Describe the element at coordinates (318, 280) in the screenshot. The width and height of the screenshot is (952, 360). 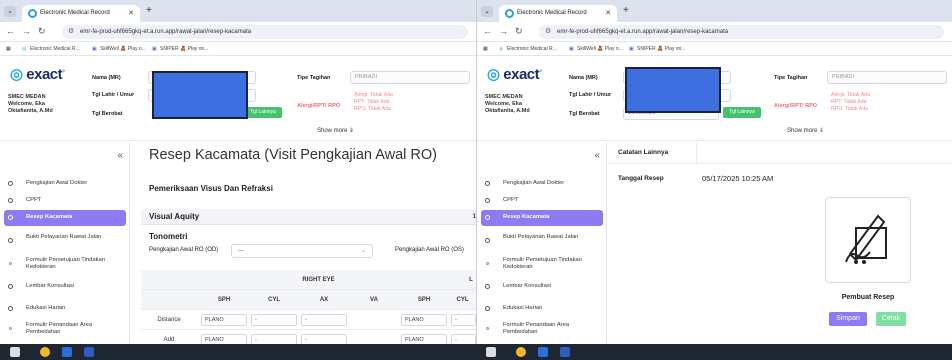
I see `right-eye-header: RIGHT EYE` at that location.